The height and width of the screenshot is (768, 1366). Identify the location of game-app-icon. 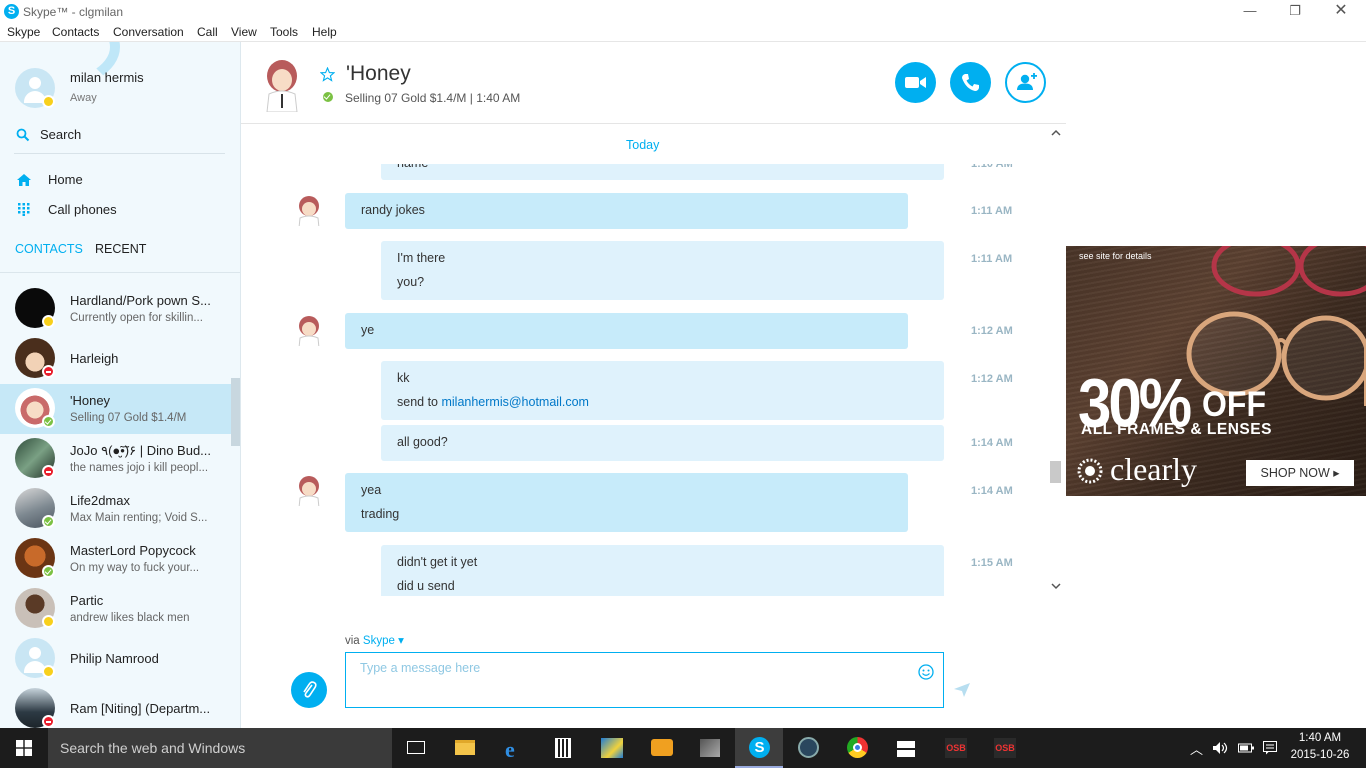
(661, 748).